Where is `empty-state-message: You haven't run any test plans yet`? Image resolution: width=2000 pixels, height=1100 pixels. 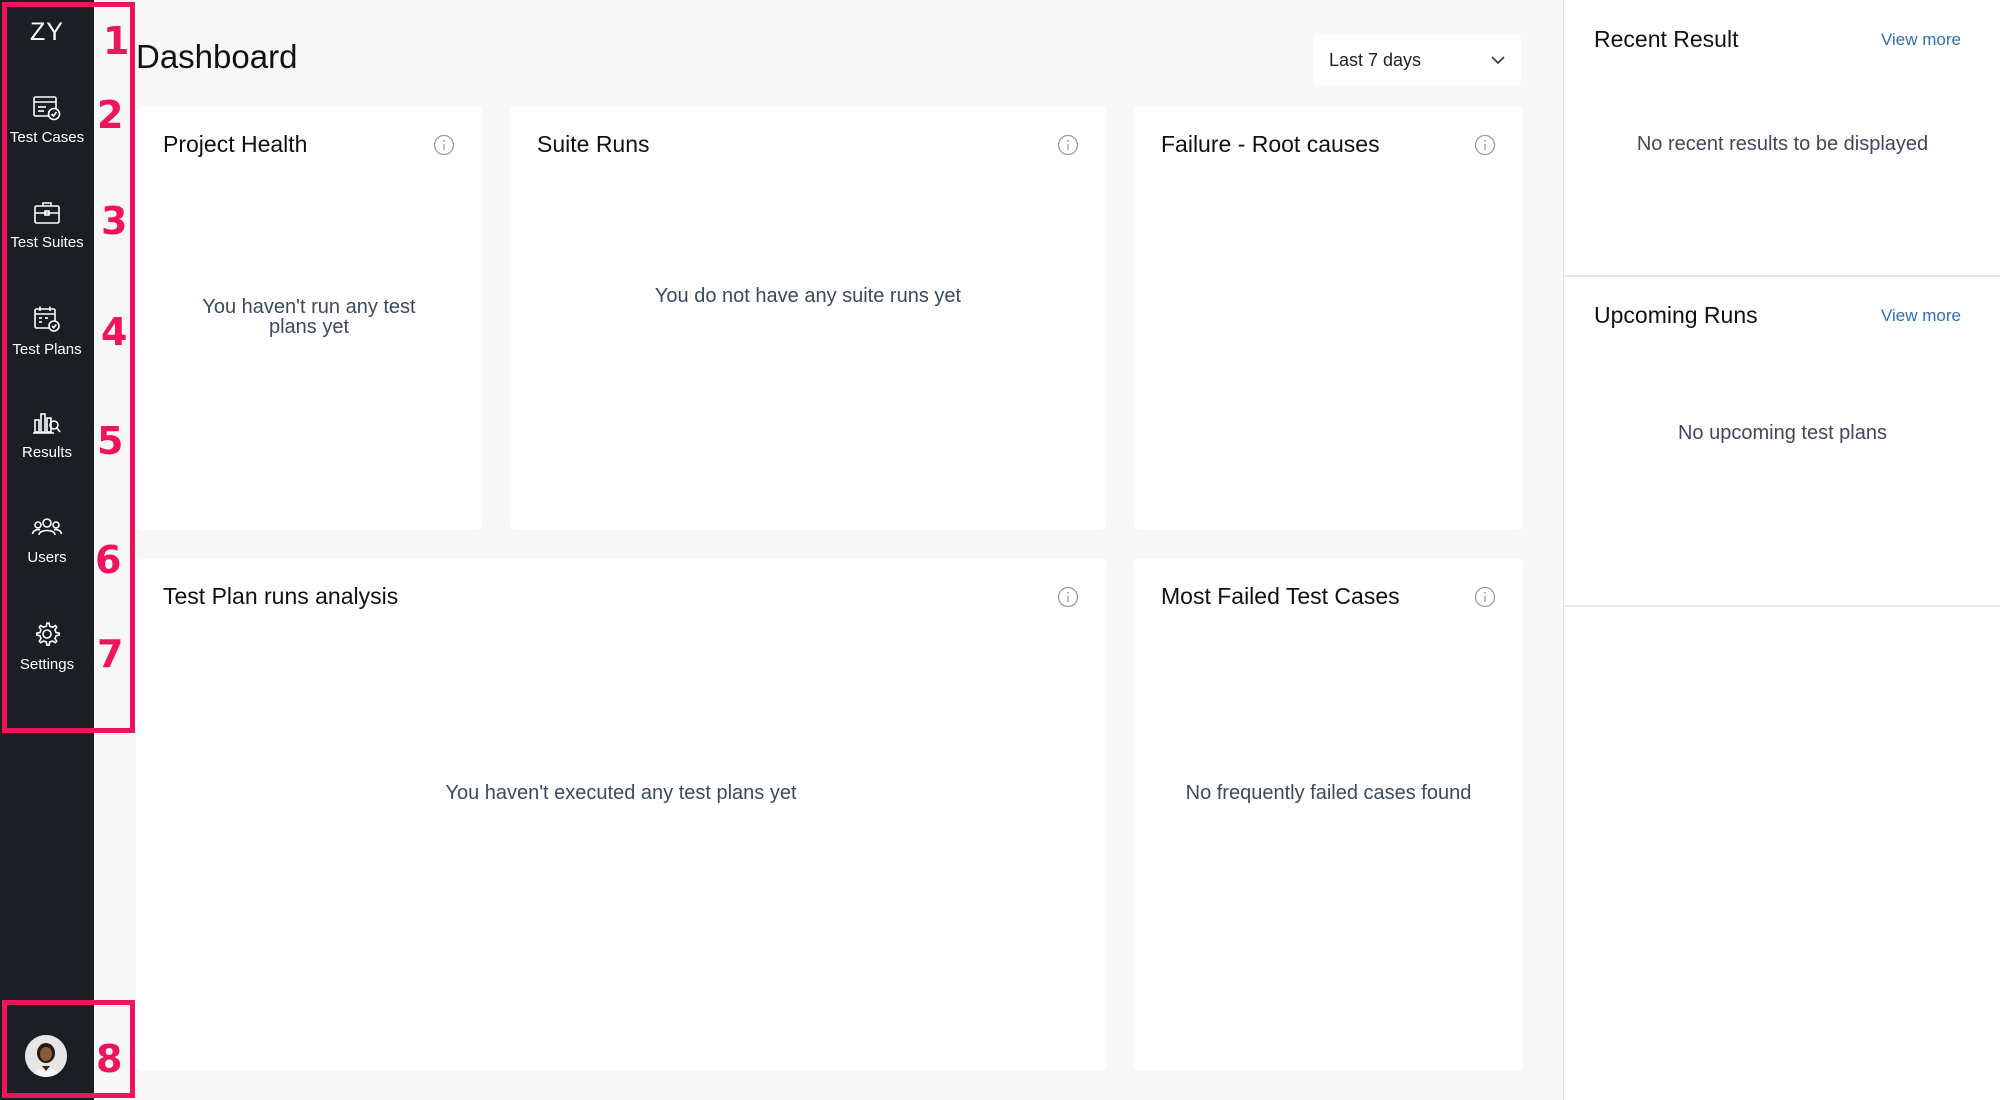 empty-state-message: You haven't run any test plans yet is located at coordinates (309, 317).